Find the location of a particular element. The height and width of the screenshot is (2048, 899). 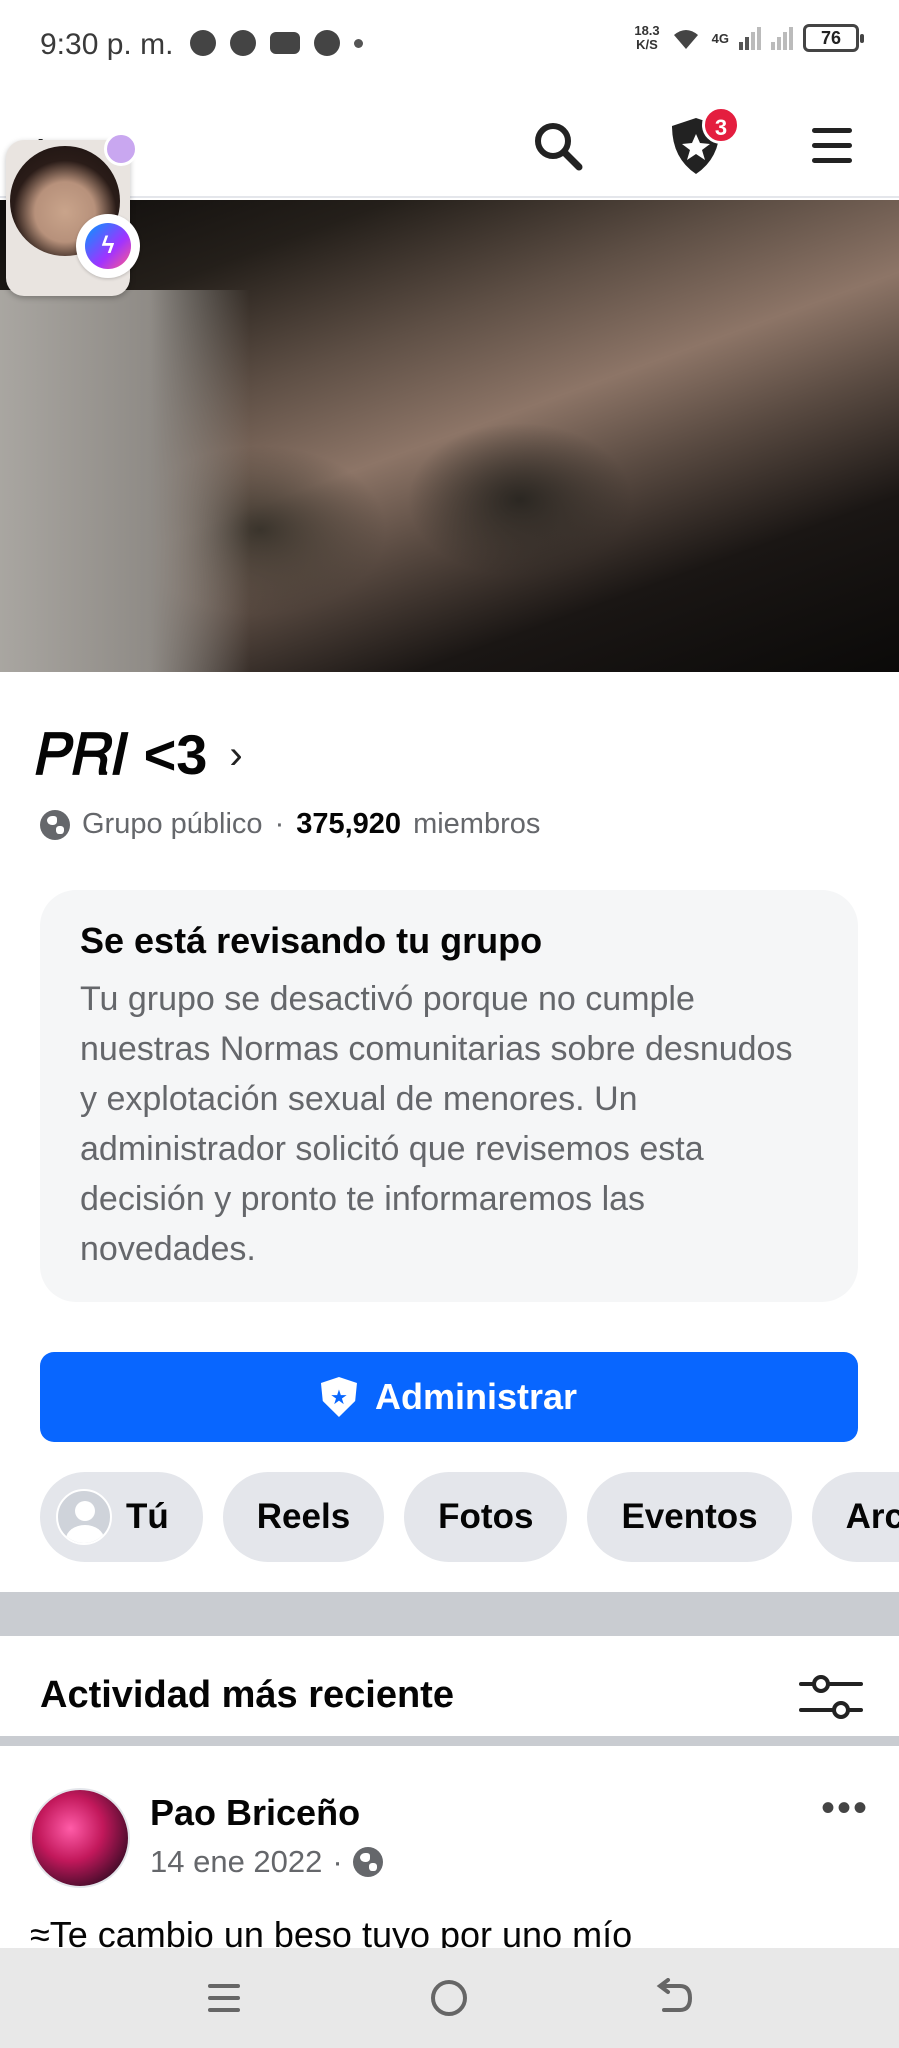

online-indicator is located at coordinates (121, 149).